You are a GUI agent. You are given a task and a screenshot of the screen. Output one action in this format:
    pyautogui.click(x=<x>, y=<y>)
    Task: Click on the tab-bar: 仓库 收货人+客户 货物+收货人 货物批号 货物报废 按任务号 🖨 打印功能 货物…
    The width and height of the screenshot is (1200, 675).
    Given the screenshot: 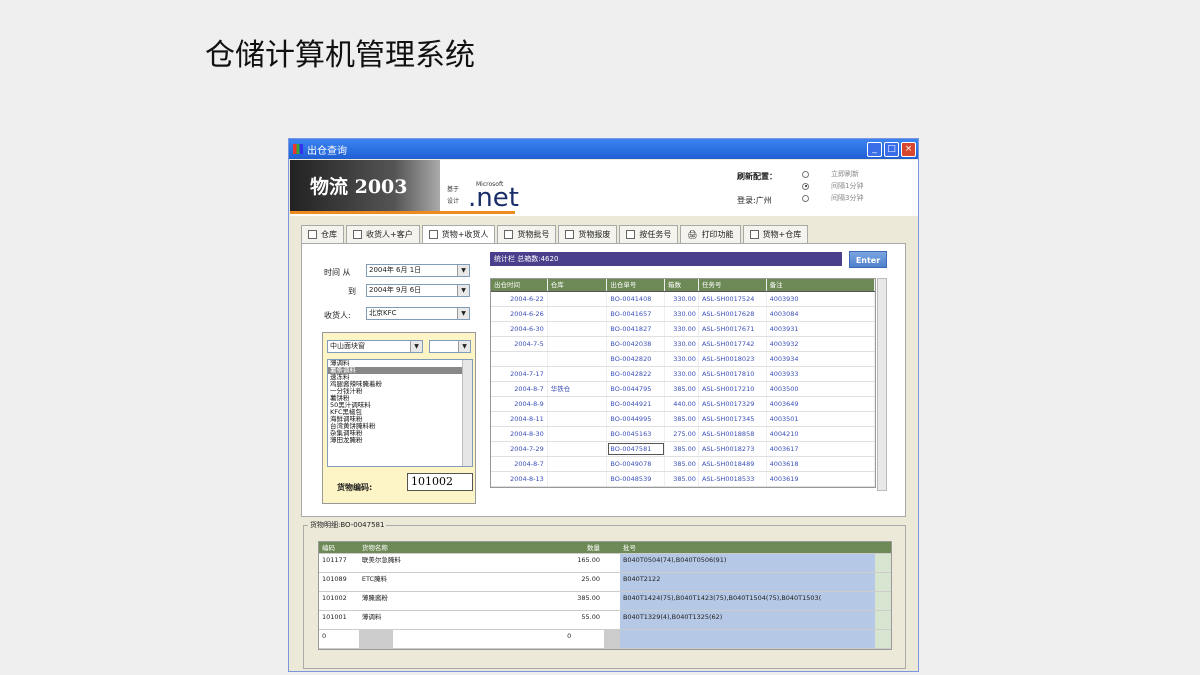 What is the action you would take?
    pyautogui.click(x=555, y=234)
    